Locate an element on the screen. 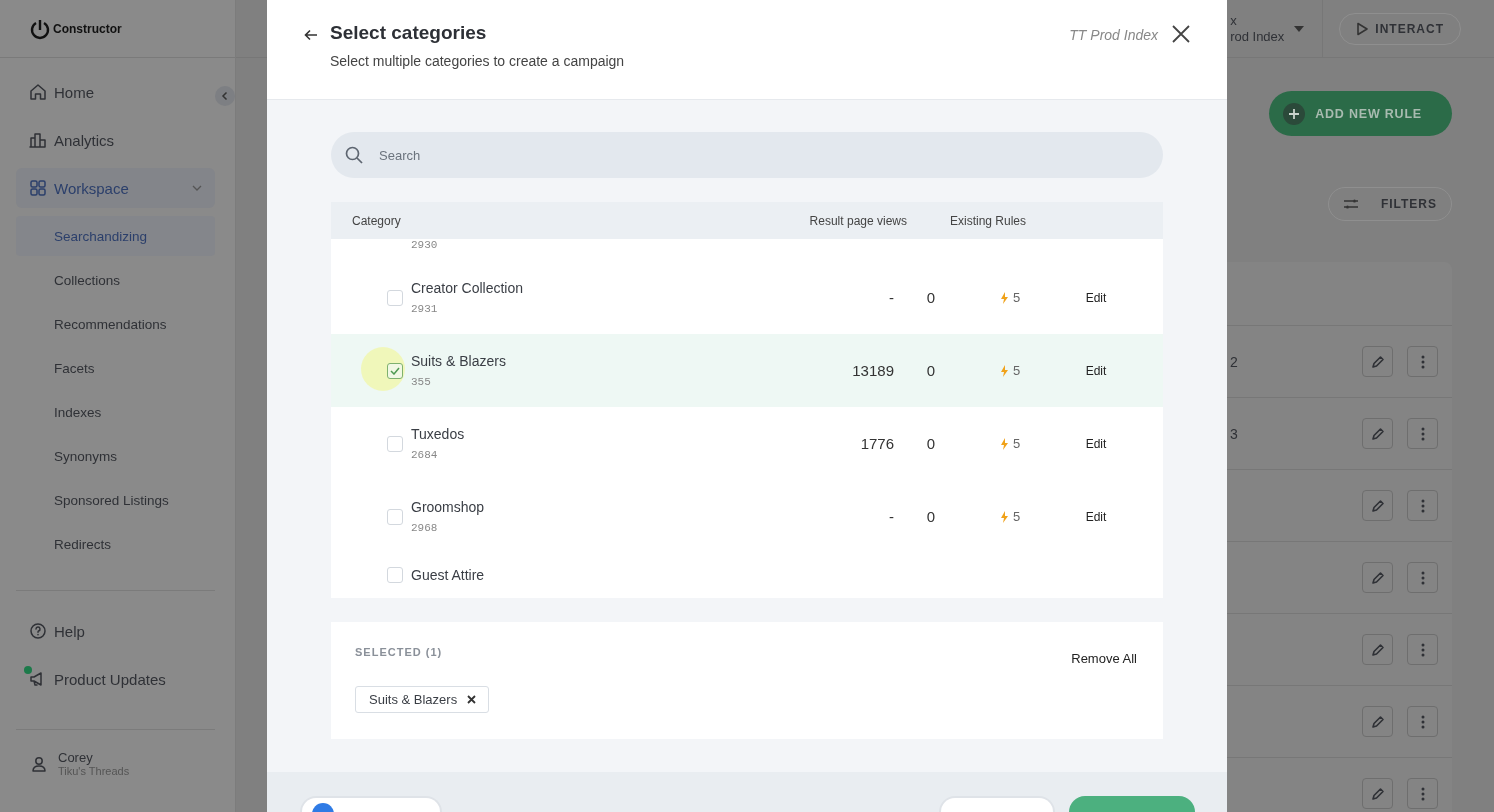 The image size is (1494, 812). category-name: Tuxedos is located at coordinates (438, 434).